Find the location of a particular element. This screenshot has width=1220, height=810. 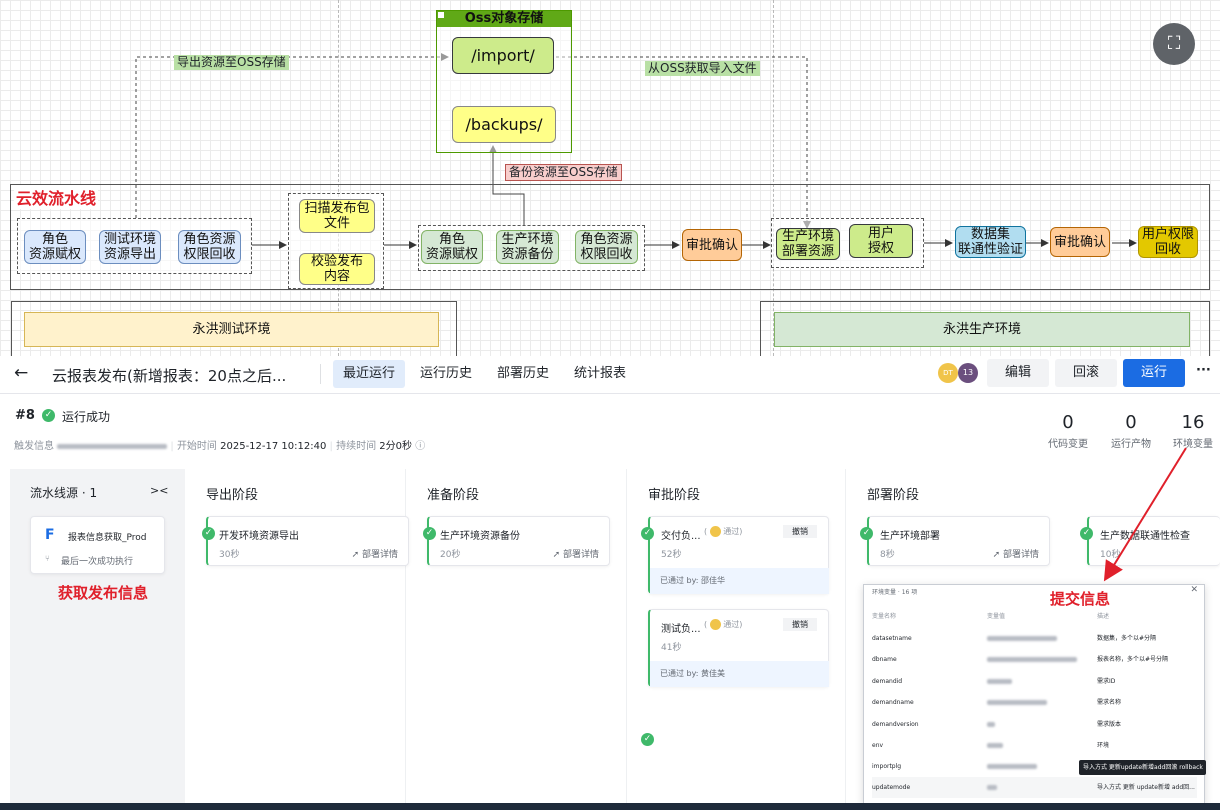

import-folder: /import/ is located at coordinates (503, 55).